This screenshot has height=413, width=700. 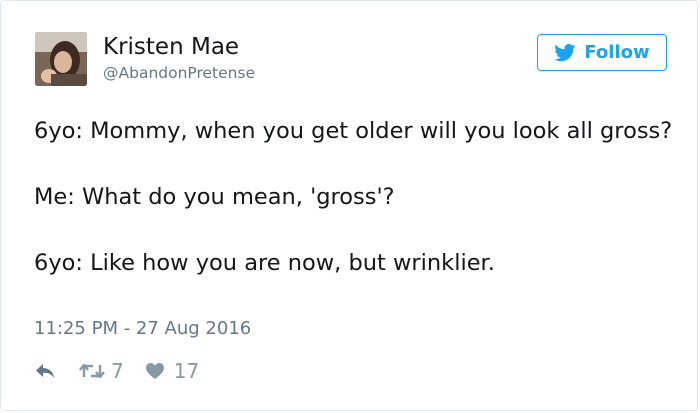 What do you see at coordinates (214, 197) in the screenshot?
I see `tweet-line-2: Me: What do you mean, 'gross'?` at bounding box center [214, 197].